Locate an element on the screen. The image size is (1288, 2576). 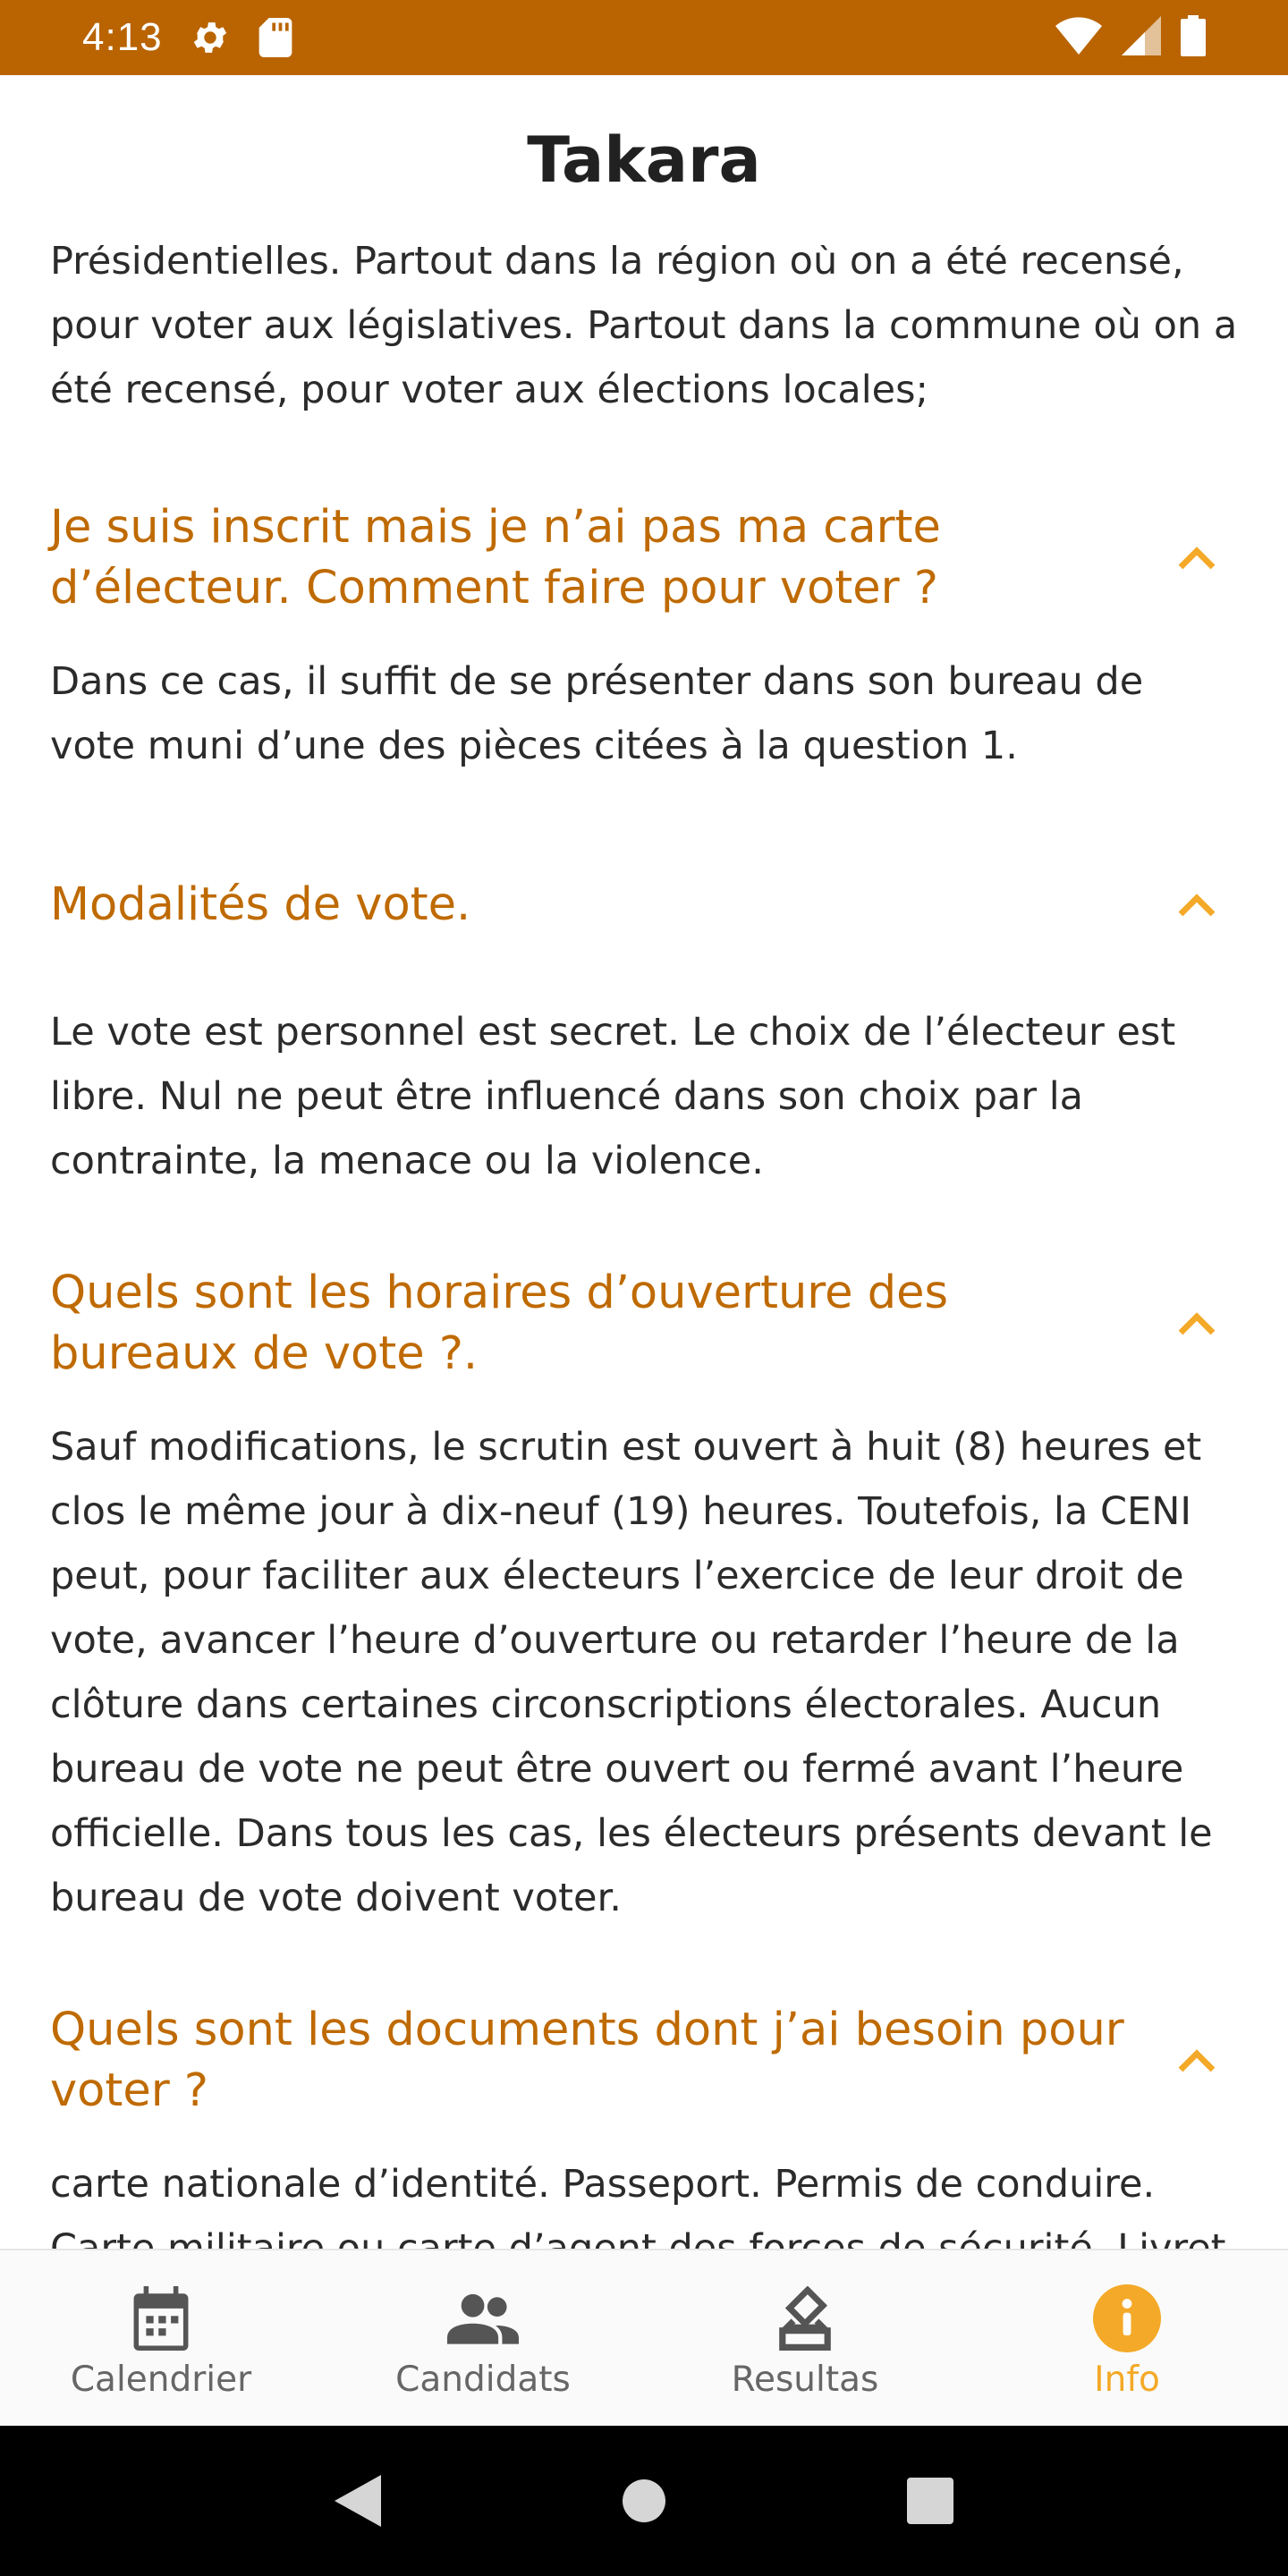
gear-icon is located at coordinates (210, 37).